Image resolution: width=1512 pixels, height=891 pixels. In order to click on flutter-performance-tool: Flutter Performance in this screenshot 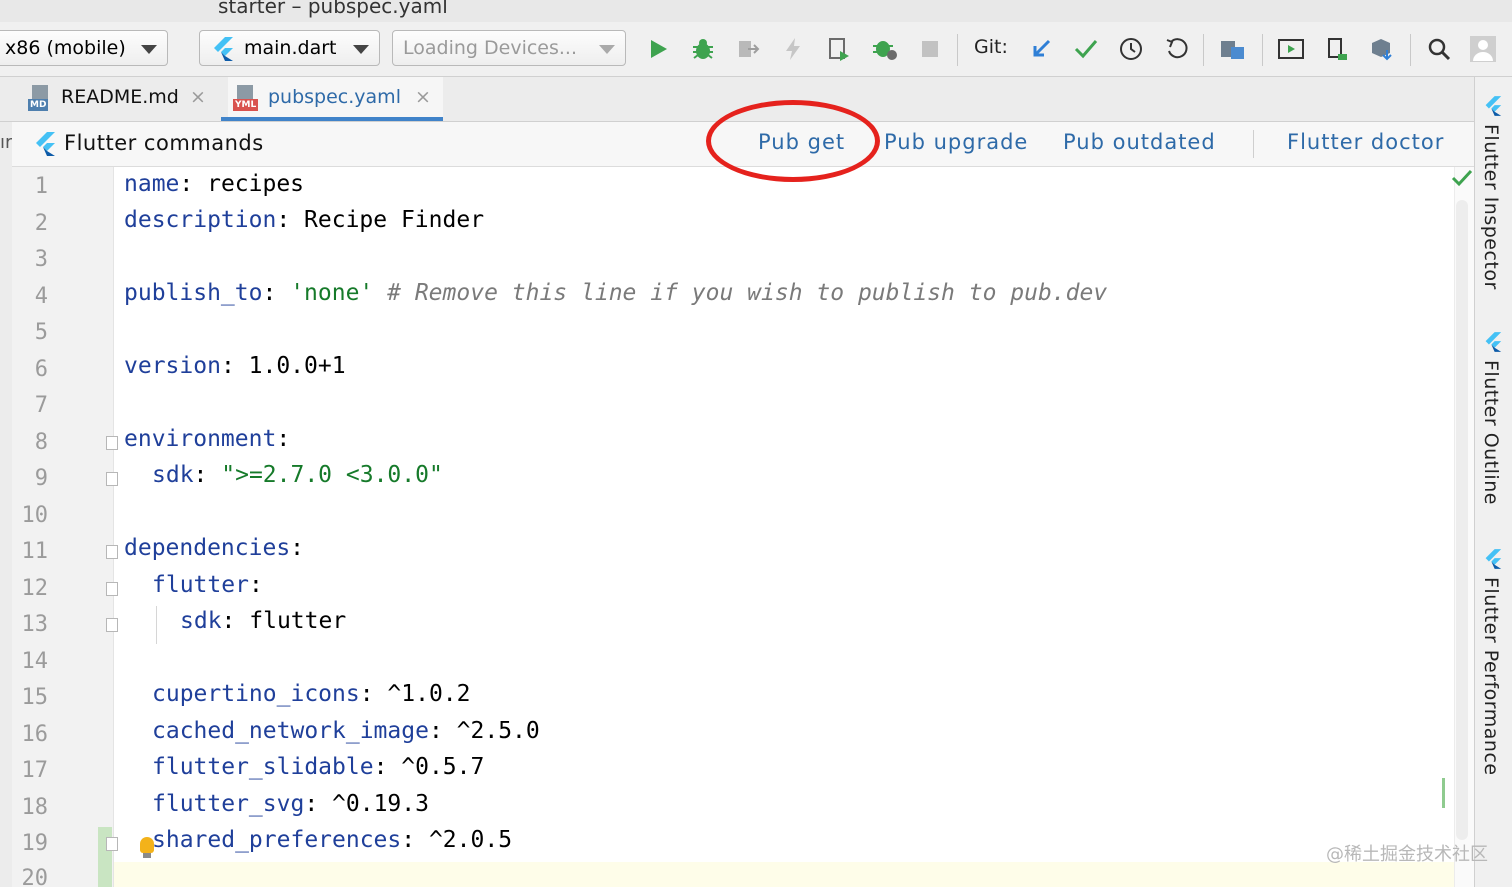, I will do `click(1493, 669)`.